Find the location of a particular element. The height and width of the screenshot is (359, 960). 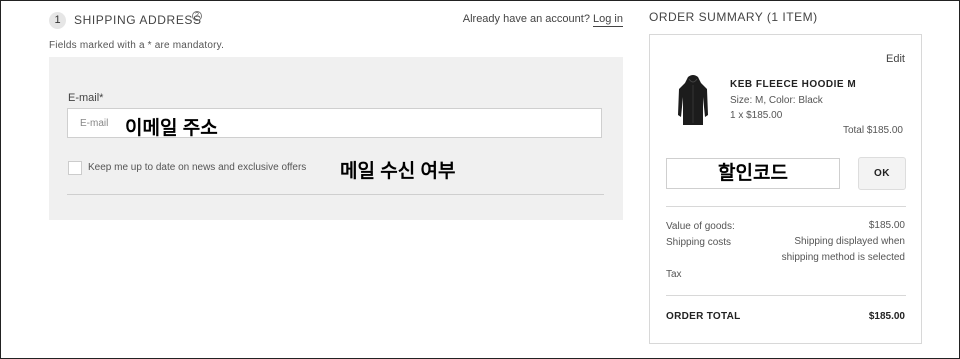

product-variant: Size: M, Color: Black is located at coordinates (776, 100).